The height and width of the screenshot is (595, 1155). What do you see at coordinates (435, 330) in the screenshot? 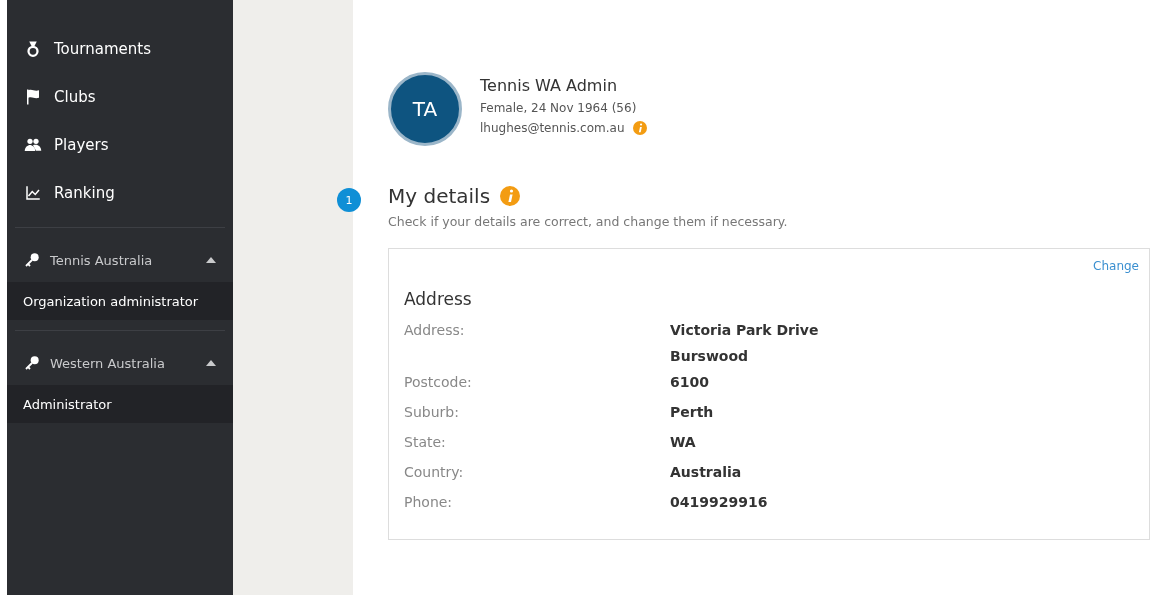
I see `field-label: Address:` at bounding box center [435, 330].